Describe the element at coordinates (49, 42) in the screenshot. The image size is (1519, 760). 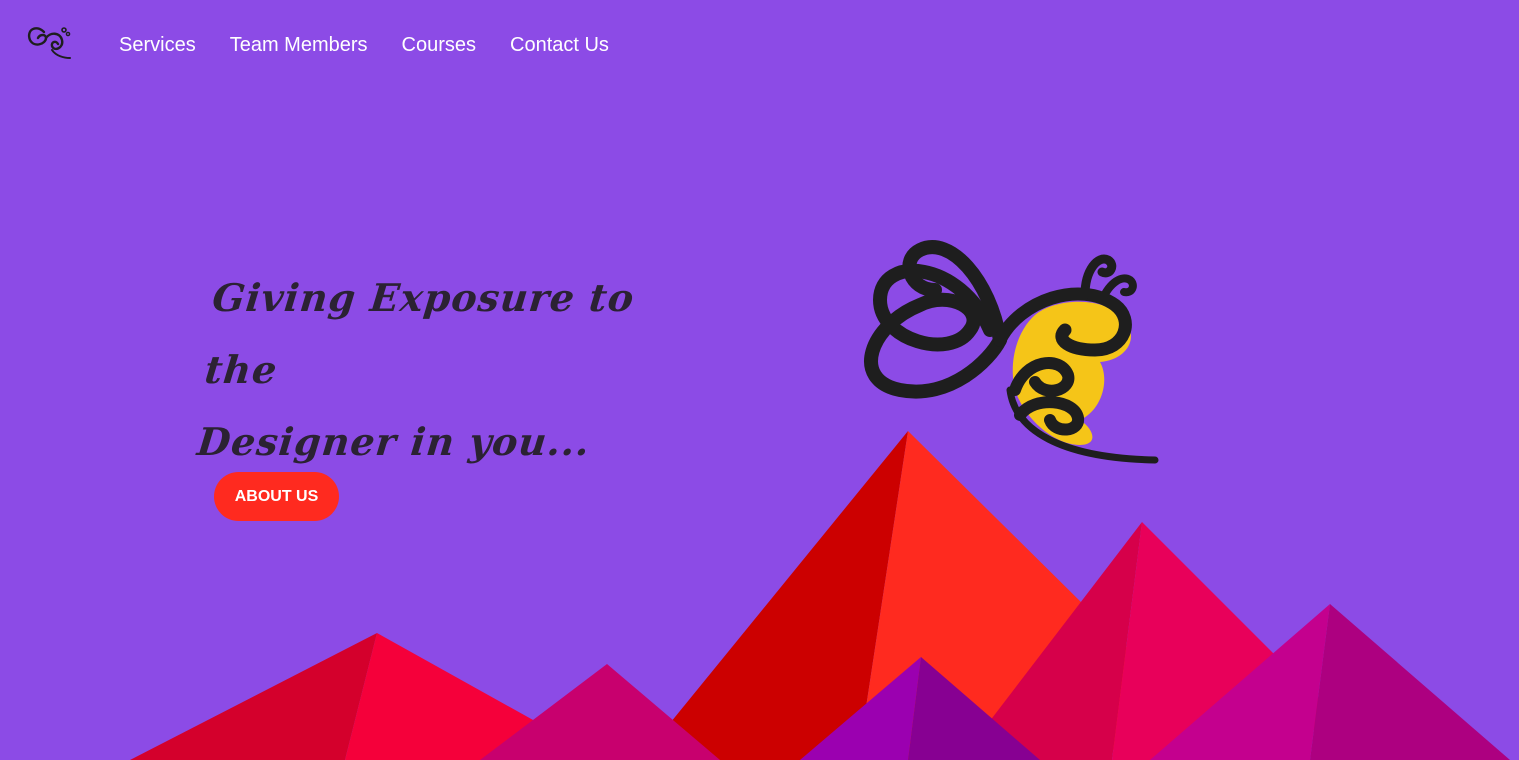
I see `bee-logo-icon` at that location.